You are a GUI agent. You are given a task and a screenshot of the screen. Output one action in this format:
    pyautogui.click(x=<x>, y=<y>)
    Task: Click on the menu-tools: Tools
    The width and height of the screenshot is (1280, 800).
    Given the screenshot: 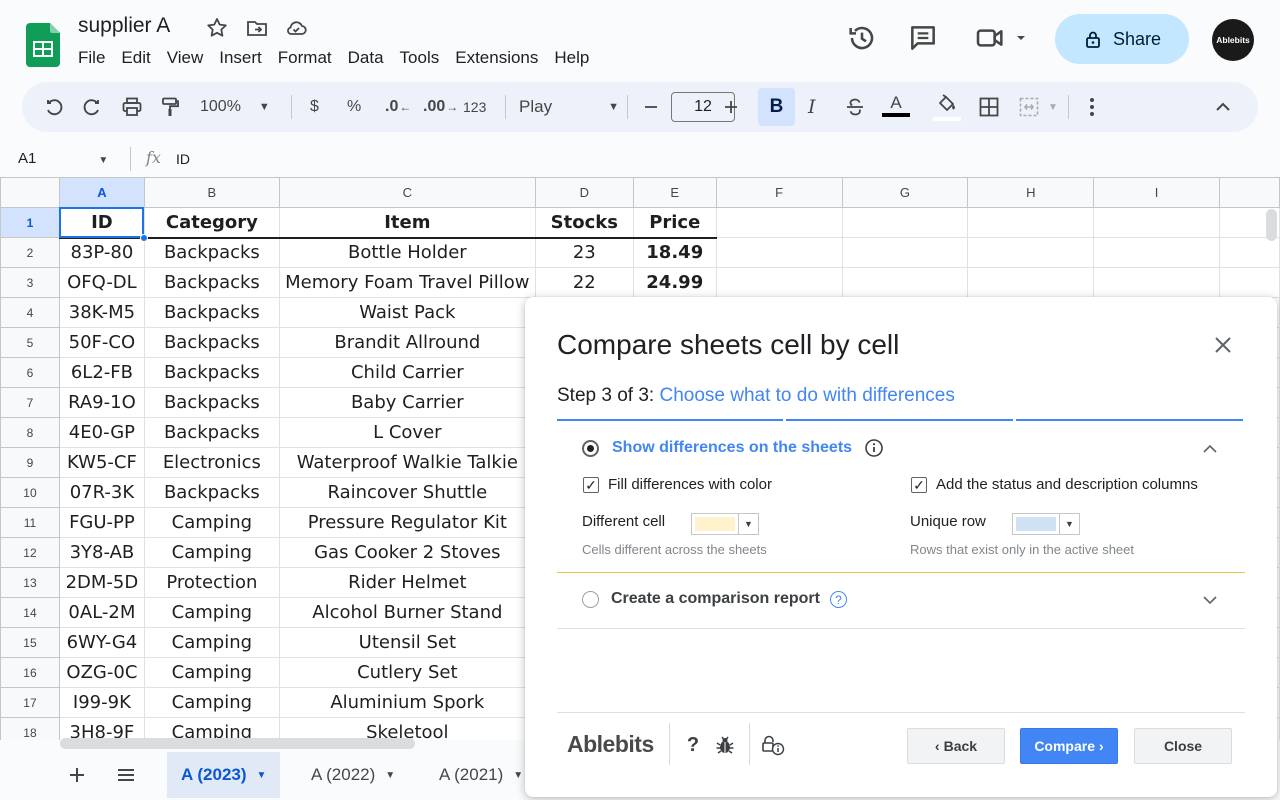 What is the action you would take?
    pyautogui.click(x=420, y=58)
    